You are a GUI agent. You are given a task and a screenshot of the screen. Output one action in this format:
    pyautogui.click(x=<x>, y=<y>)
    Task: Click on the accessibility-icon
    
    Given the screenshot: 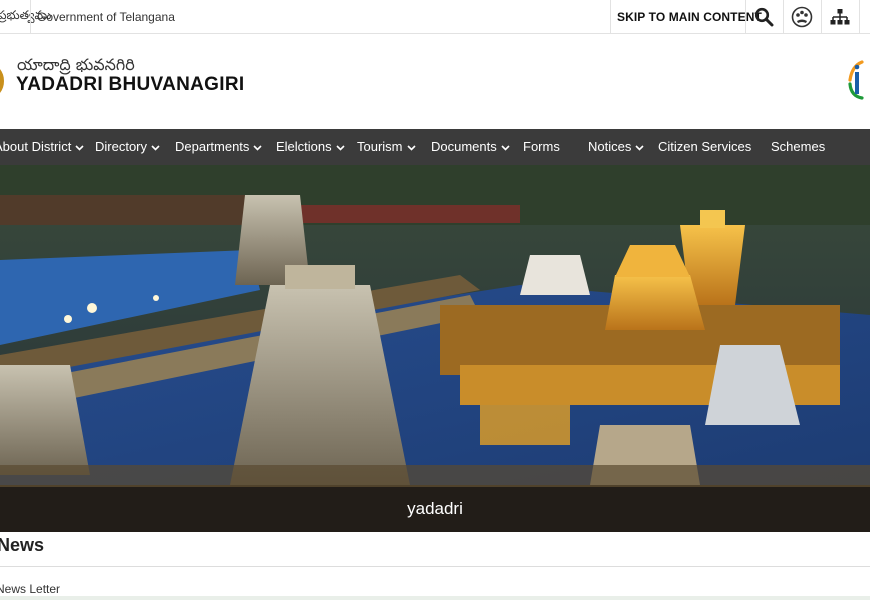 What is the action you would take?
    pyautogui.click(x=802, y=16)
    